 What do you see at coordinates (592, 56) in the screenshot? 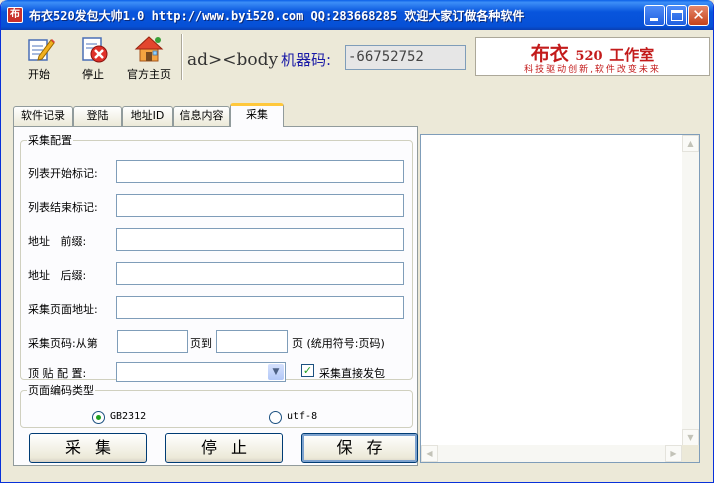
I see `brand-banner: 布衣 520 工作室 科技驱动创新,软件改变未来` at bounding box center [592, 56].